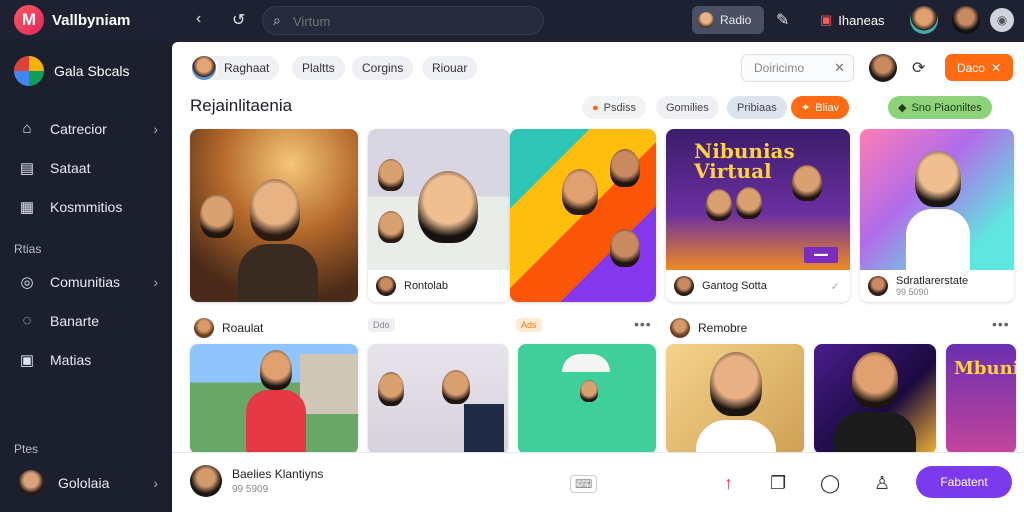 This screenshot has height=512, width=1024. I want to click on media-card-5: Sdratlarerstate 99 5090, so click(937, 215).